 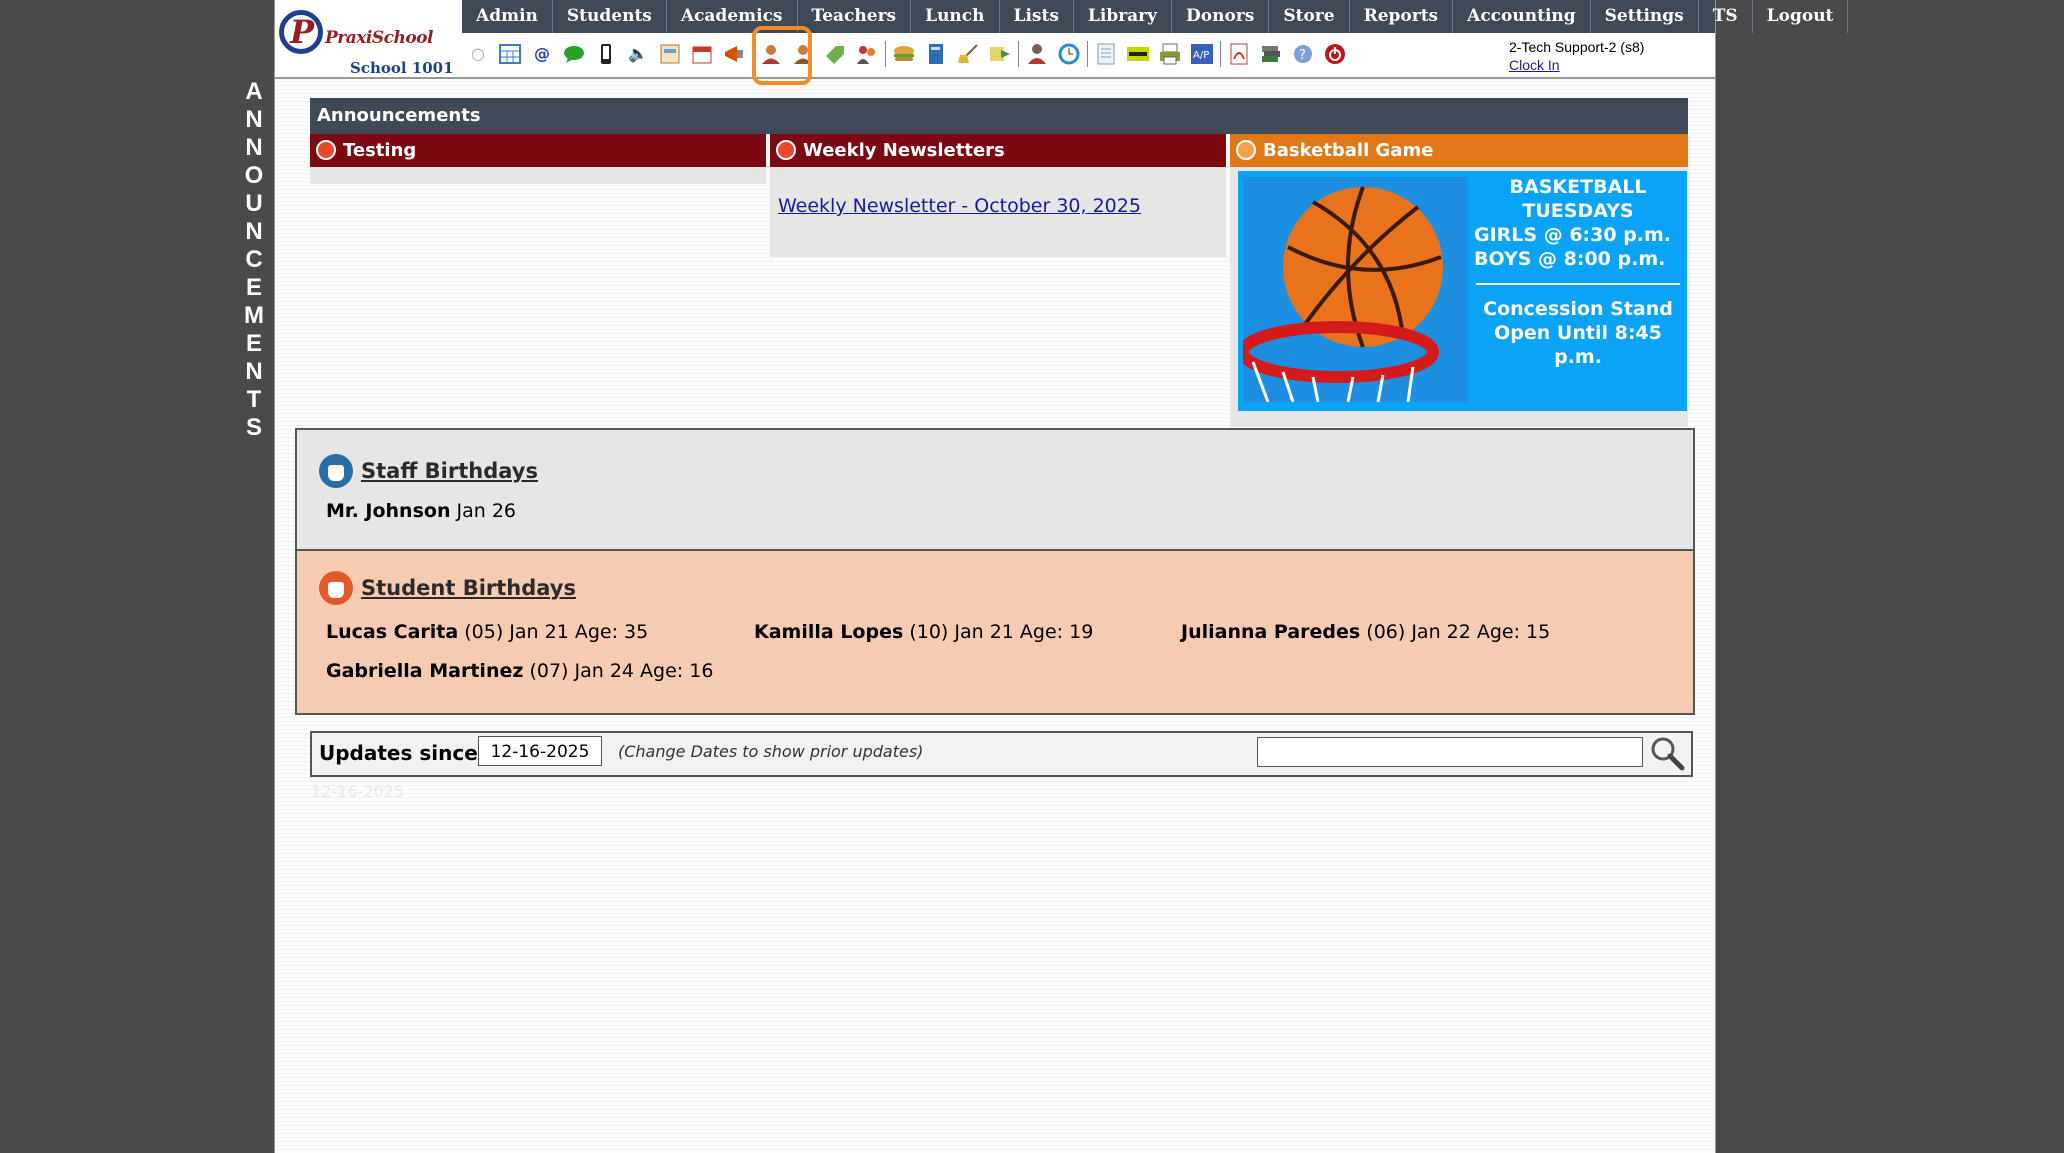 What do you see at coordinates (855, 16) in the screenshot?
I see `nav-teachers: Teachers` at bounding box center [855, 16].